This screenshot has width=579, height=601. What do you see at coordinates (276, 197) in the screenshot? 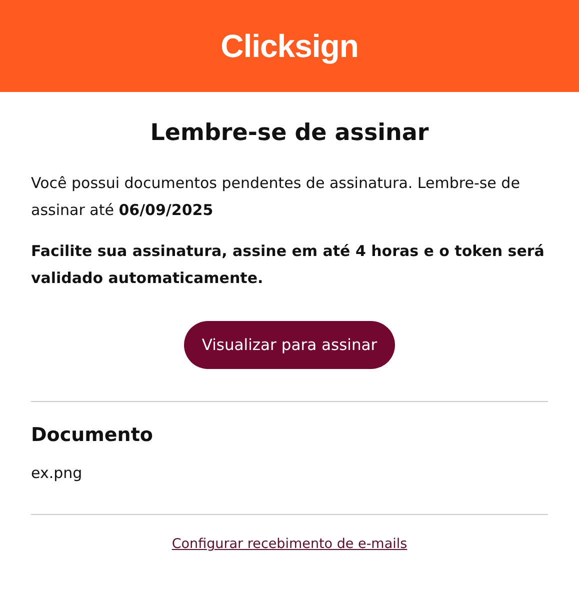
I see `message-text: Você possui documentos pendentes de assinatura. Lembre-se de assinar até 06/09/2025` at bounding box center [276, 197].